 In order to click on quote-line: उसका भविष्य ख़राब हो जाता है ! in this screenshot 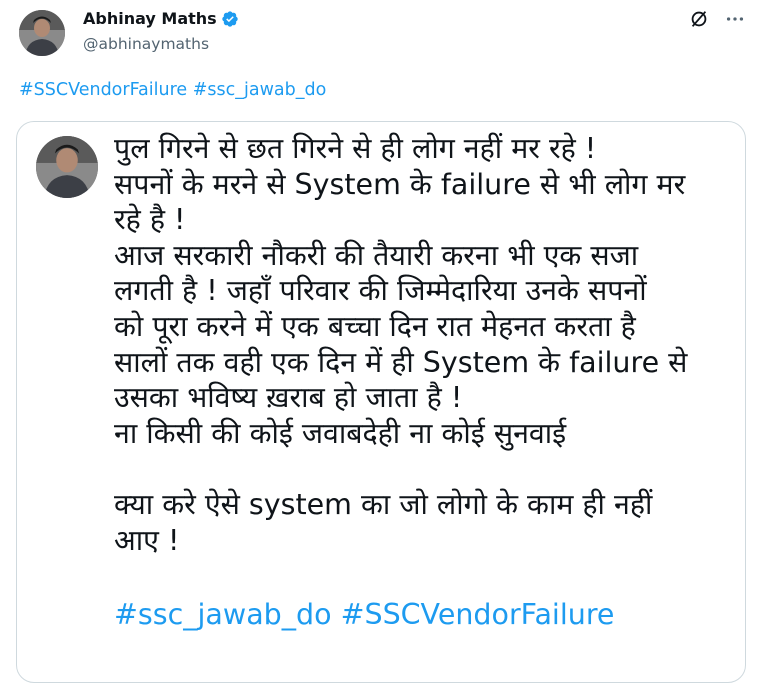, I will do `click(288, 398)`.